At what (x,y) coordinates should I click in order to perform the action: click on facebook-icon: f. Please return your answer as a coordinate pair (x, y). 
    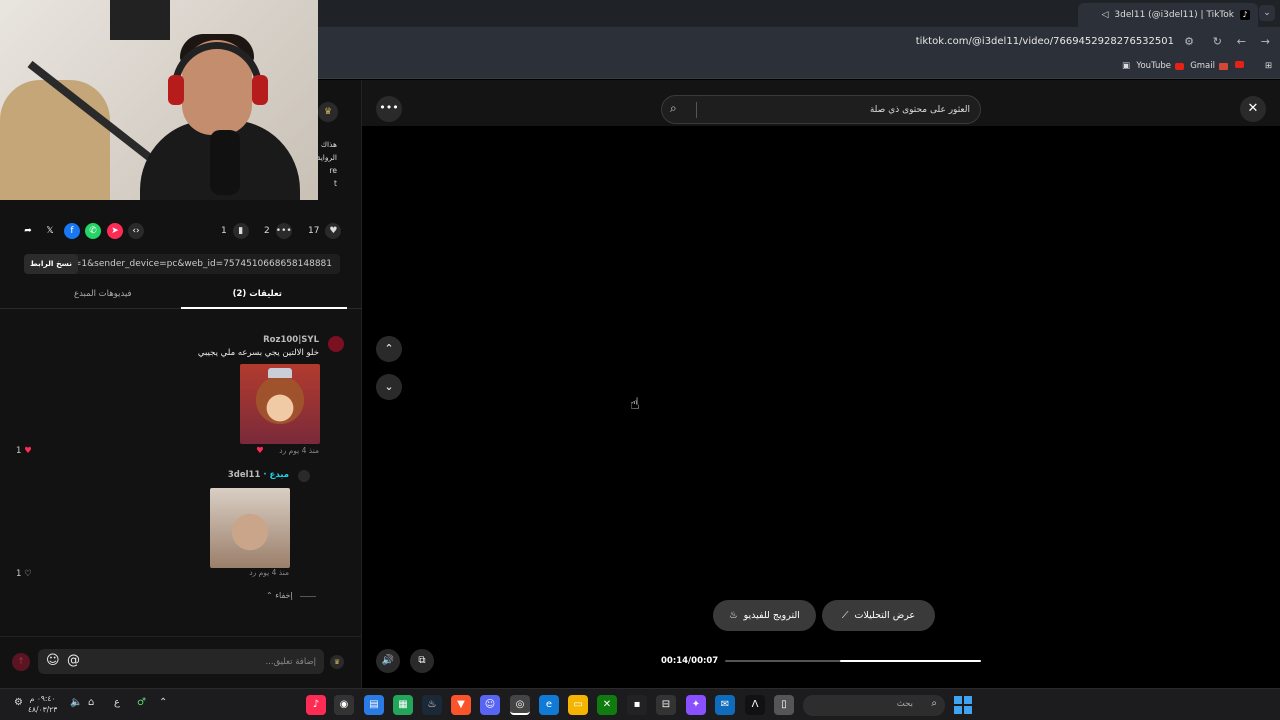
    Looking at the image, I should click on (72, 231).